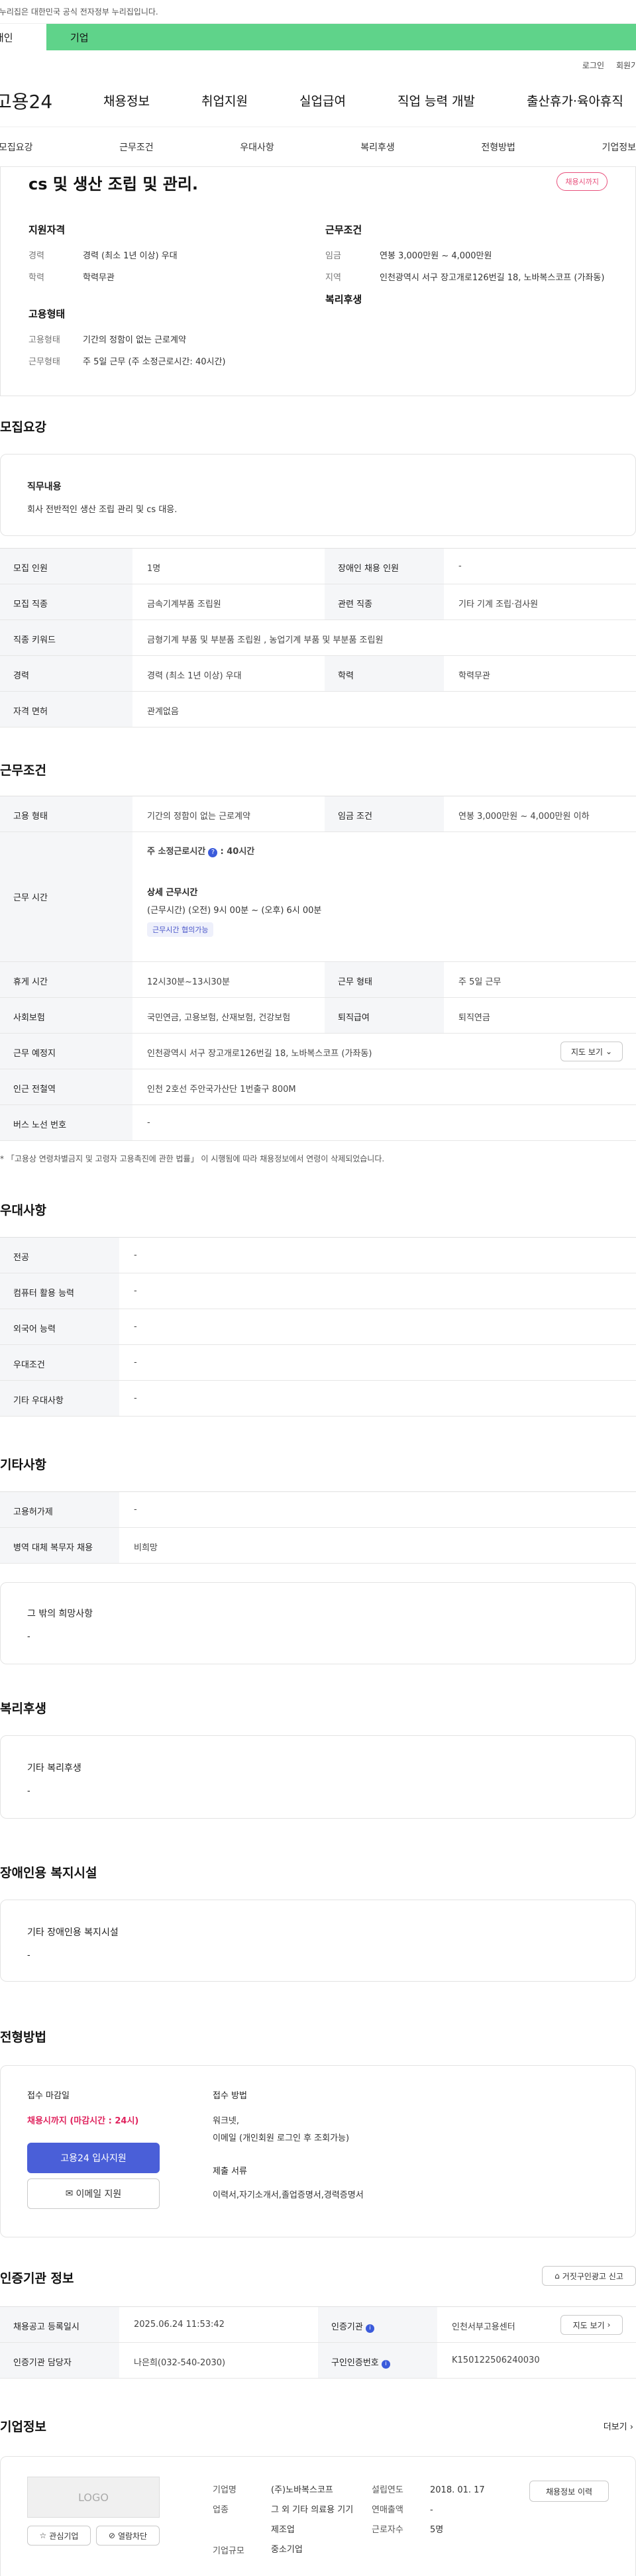 Image resolution: width=636 pixels, height=2576 pixels. Describe the element at coordinates (557, 2276) in the screenshot. I see `home-icon: ⌂` at that location.